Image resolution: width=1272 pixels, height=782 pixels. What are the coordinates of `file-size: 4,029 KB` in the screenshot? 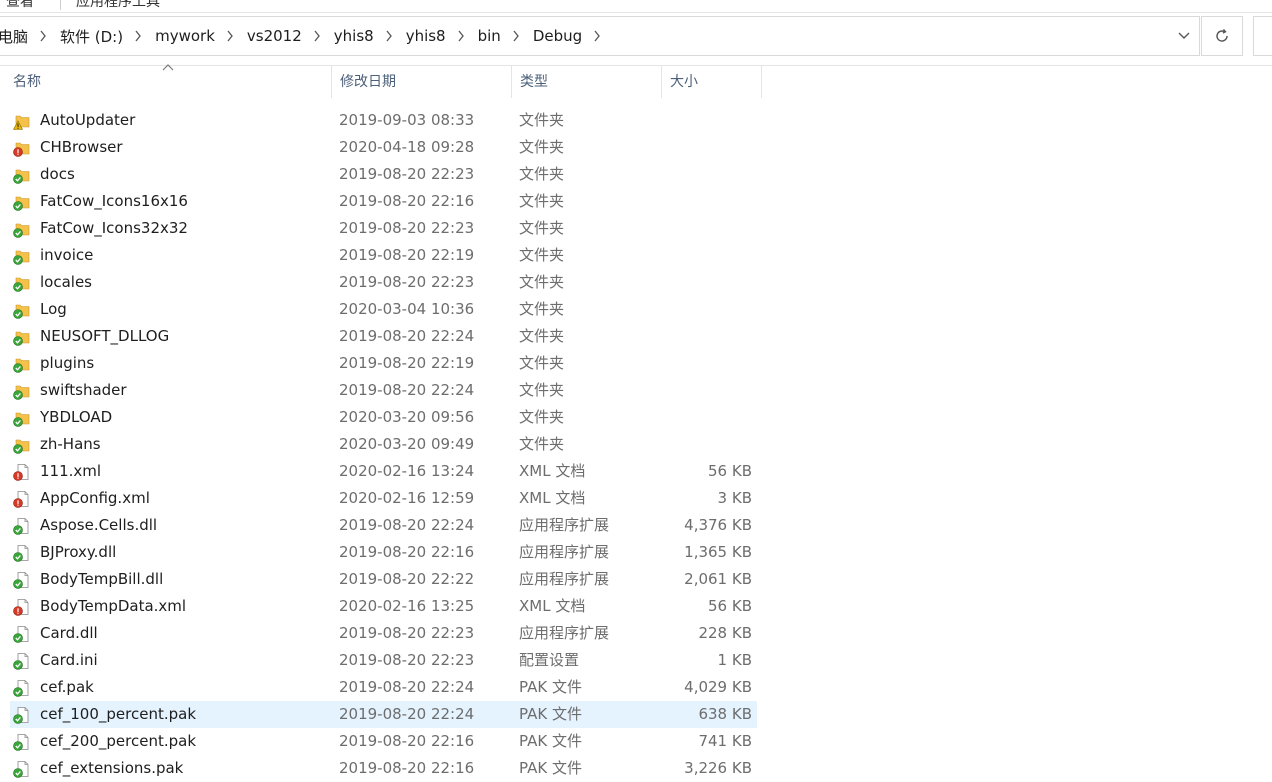 It's located at (718, 687).